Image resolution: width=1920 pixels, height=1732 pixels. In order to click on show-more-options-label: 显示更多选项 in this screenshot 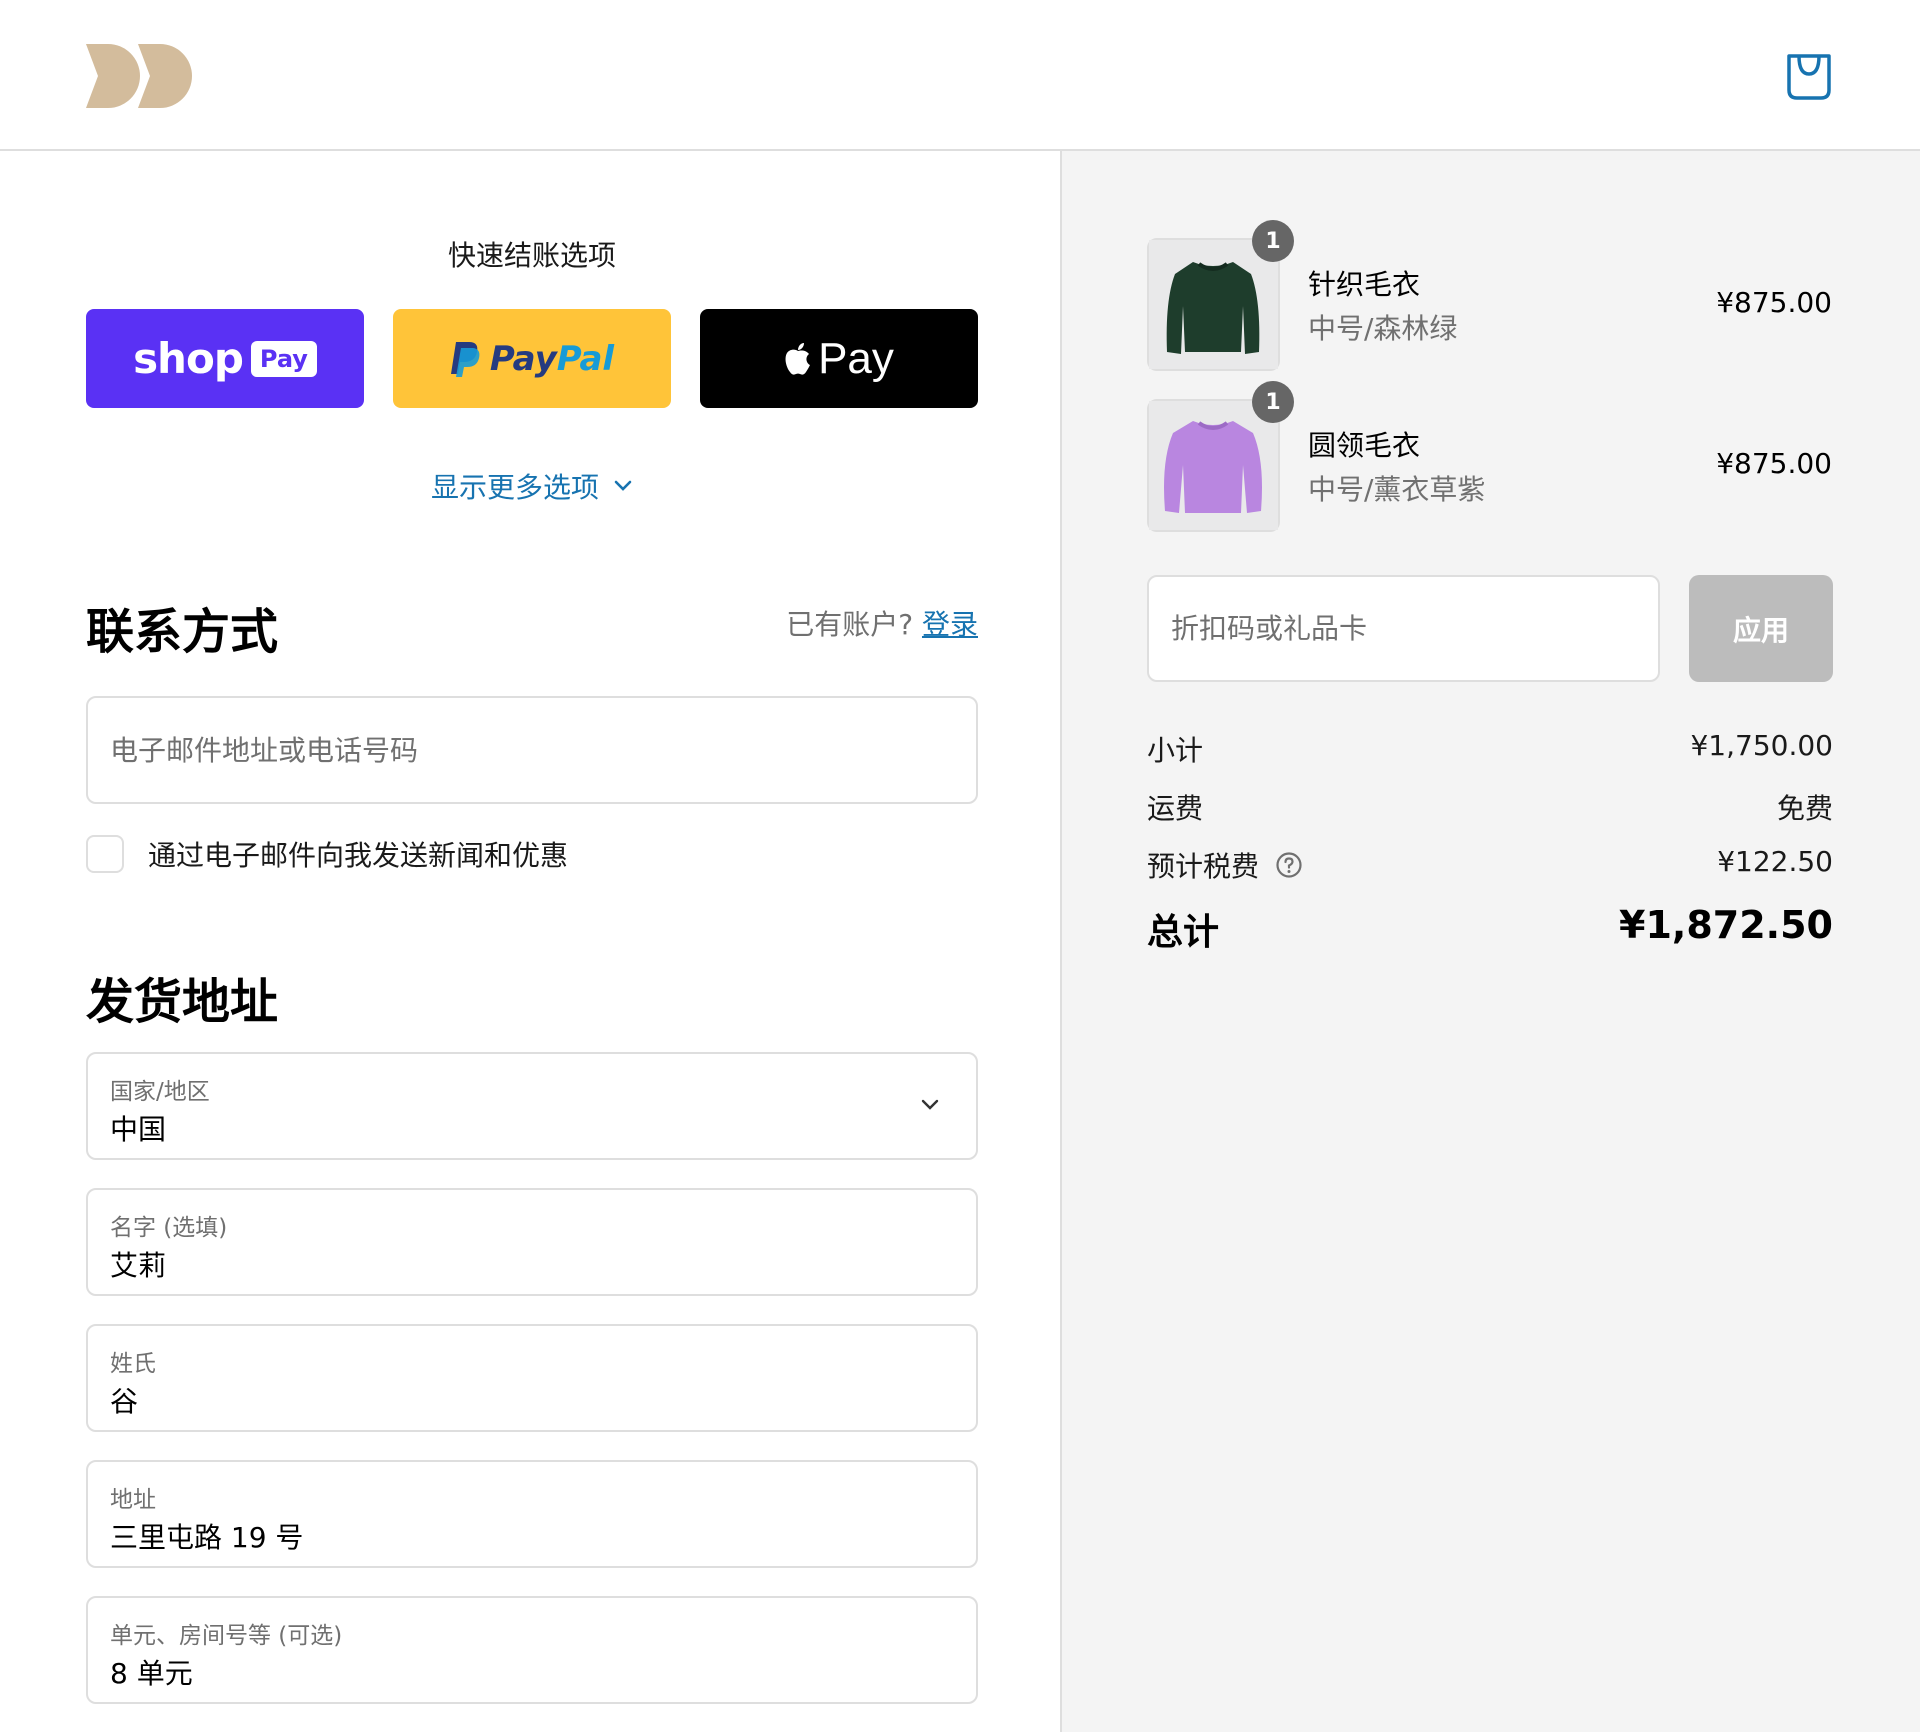, I will do `click(514, 487)`.